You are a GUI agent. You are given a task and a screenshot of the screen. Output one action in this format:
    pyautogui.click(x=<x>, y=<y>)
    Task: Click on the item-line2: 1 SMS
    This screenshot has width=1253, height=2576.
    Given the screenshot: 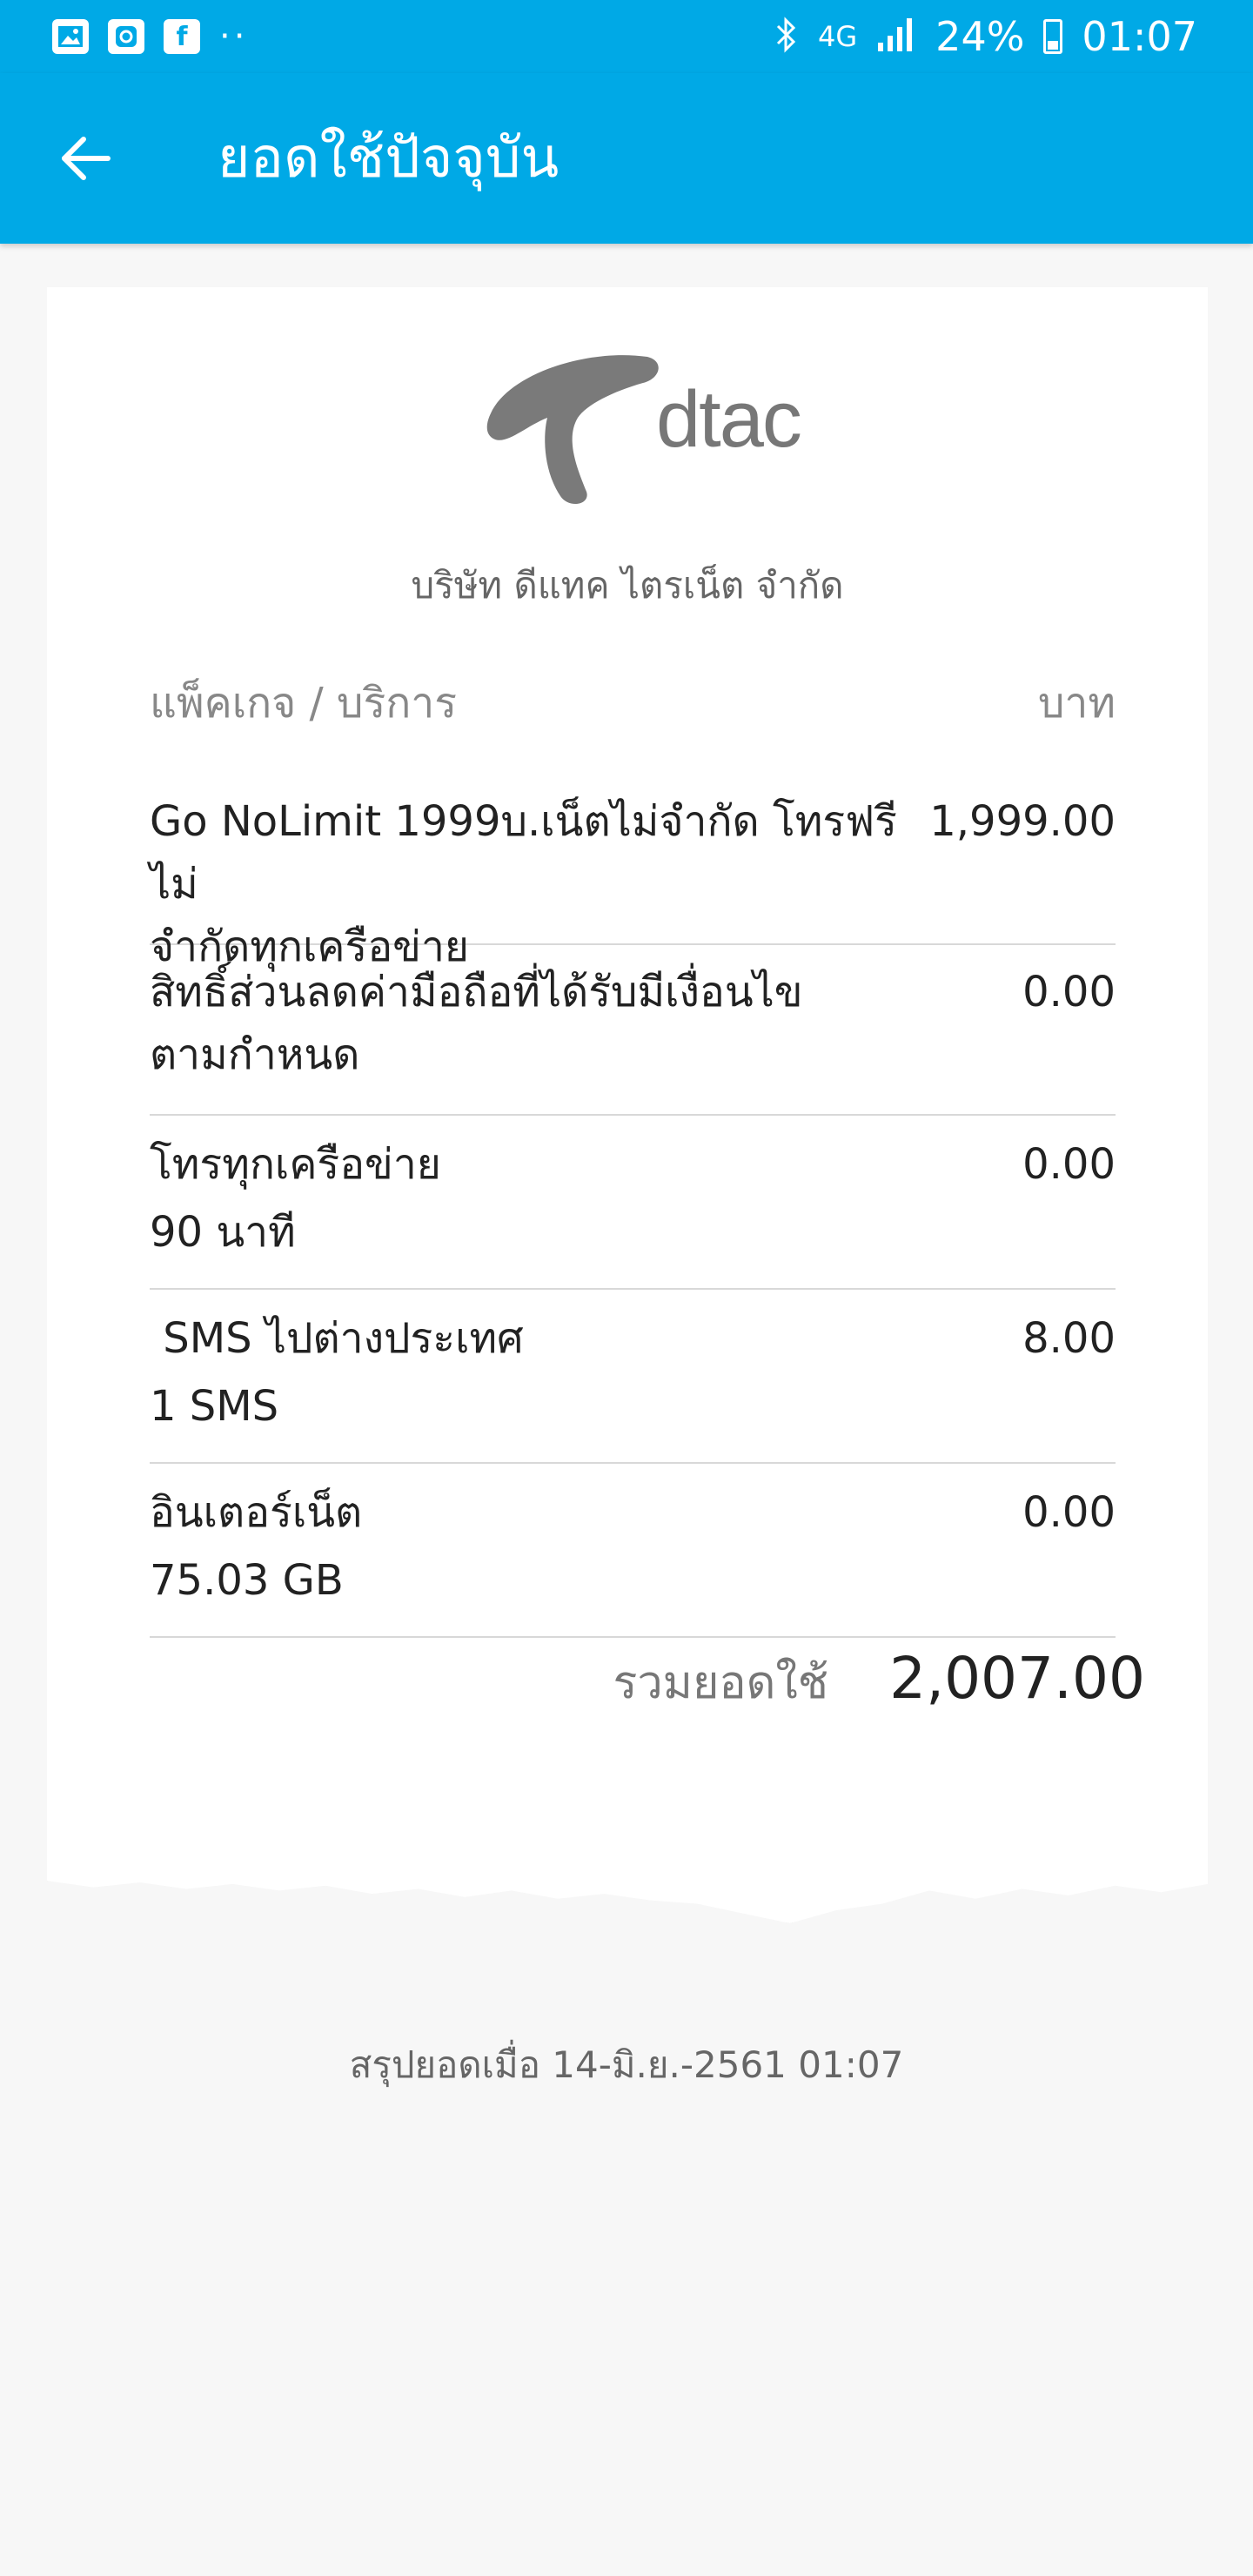 What is the action you would take?
    pyautogui.click(x=214, y=1407)
    